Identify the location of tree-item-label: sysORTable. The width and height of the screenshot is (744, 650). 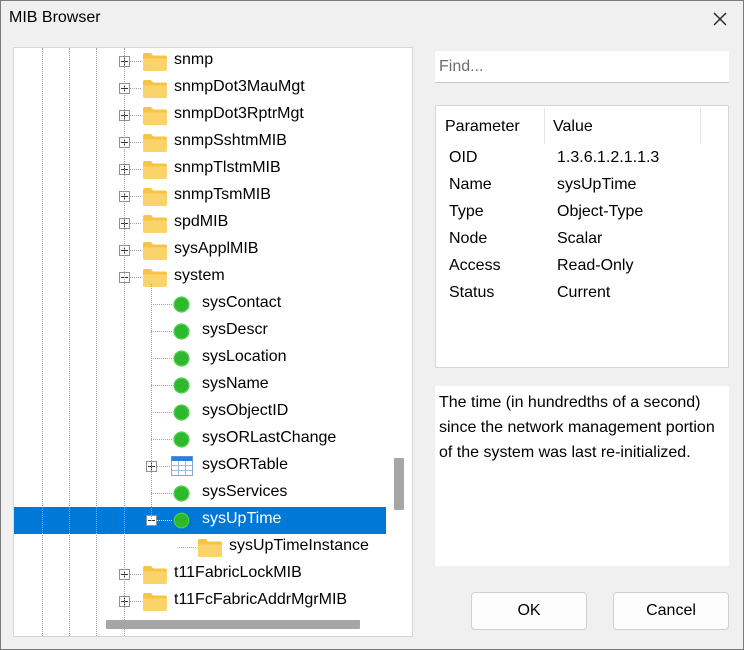
(245, 464).